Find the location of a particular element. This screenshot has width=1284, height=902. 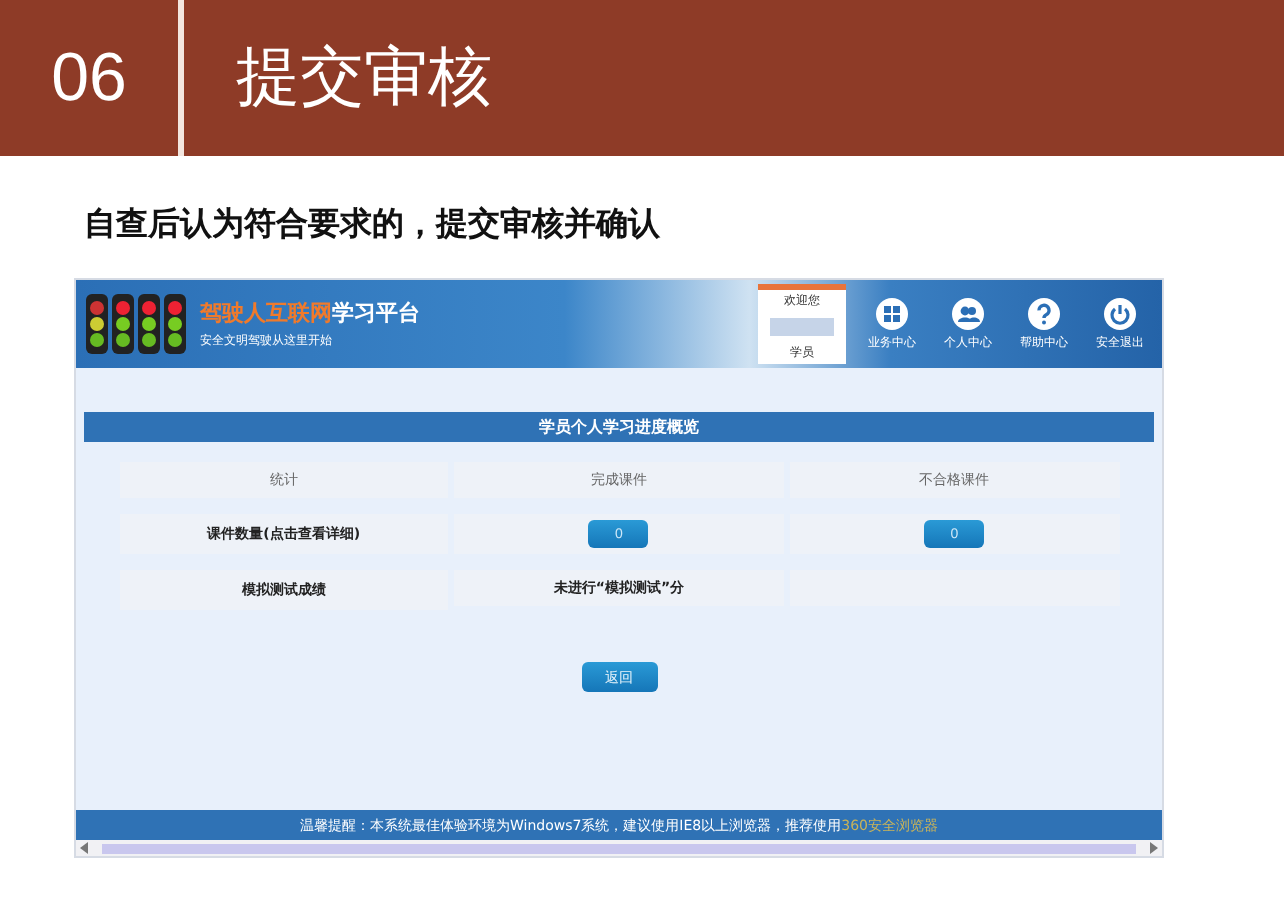

slide-title: 提交审核 is located at coordinates (363, 77).